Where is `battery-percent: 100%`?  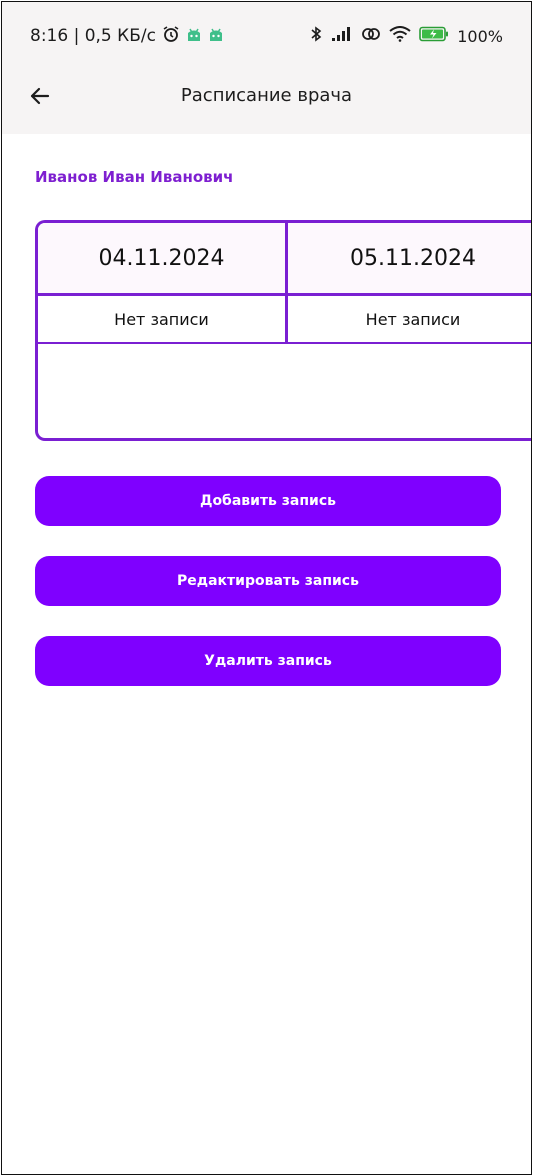
battery-percent: 100% is located at coordinates (480, 36).